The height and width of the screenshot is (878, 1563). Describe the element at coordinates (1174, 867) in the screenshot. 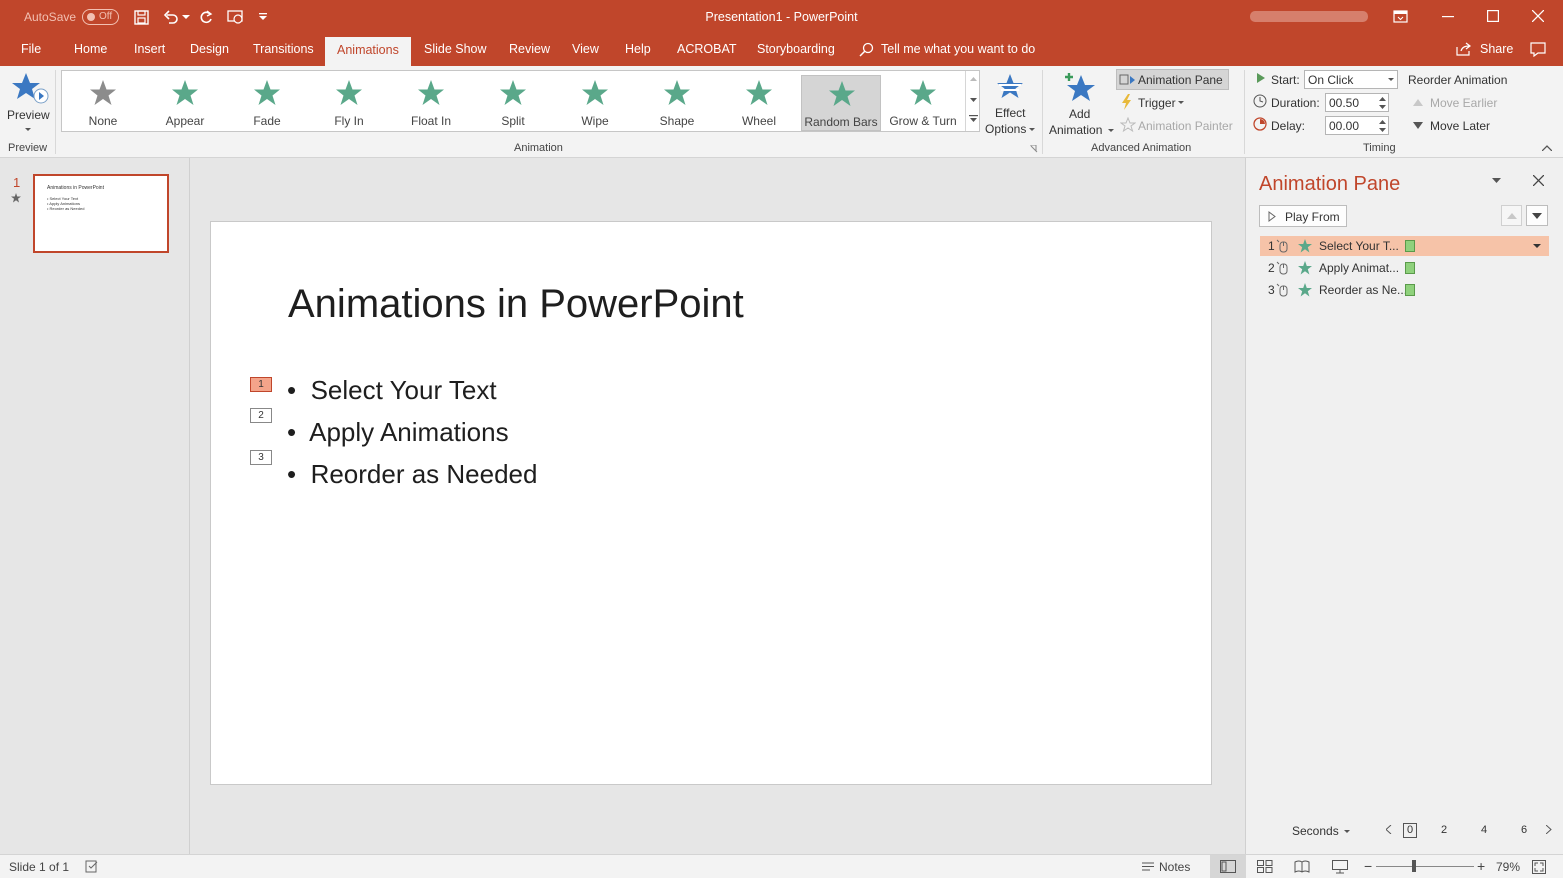

I see `notes-button: Notes` at that location.